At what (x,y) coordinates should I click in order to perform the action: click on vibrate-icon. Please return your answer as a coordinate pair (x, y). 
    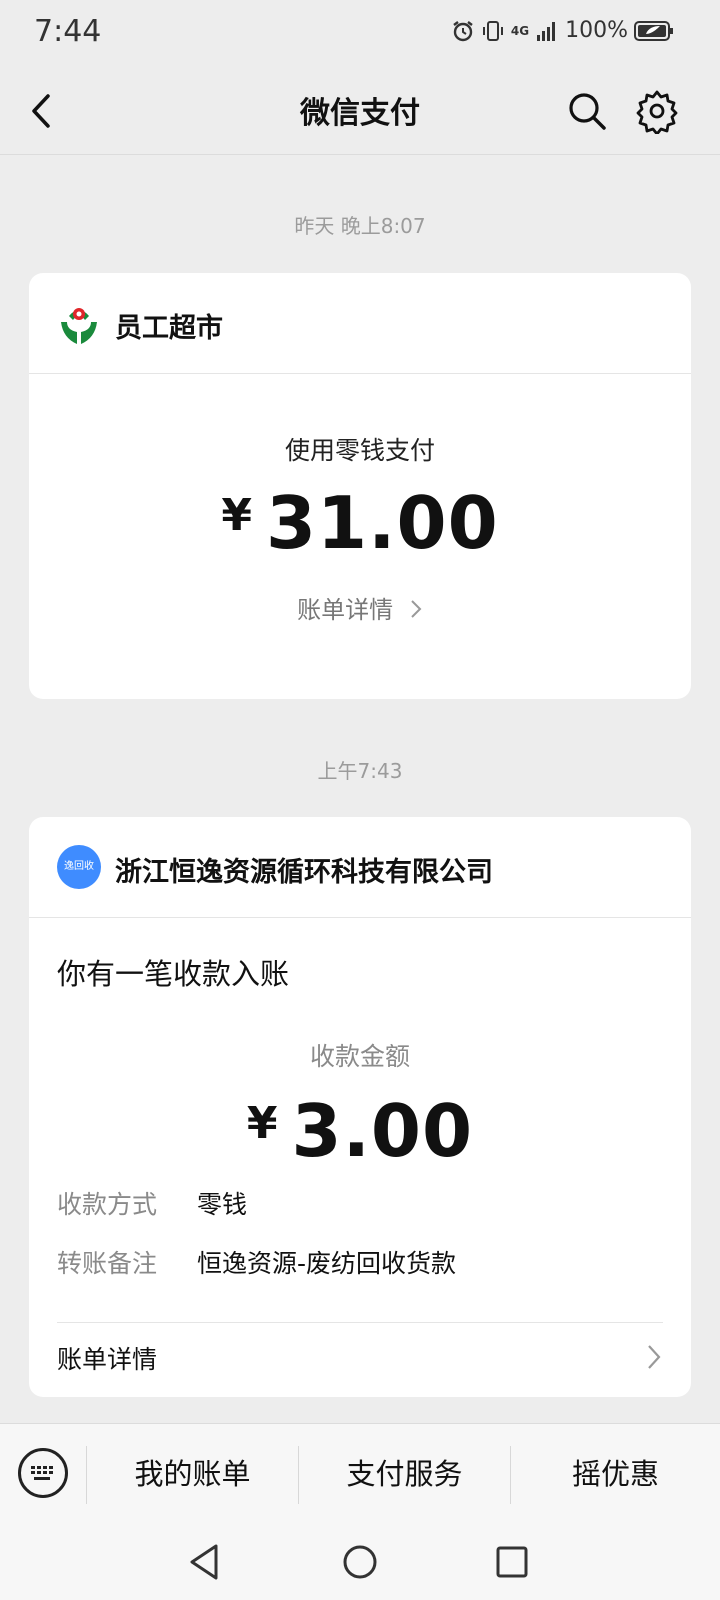
    Looking at the image, I should click on (492, 30).